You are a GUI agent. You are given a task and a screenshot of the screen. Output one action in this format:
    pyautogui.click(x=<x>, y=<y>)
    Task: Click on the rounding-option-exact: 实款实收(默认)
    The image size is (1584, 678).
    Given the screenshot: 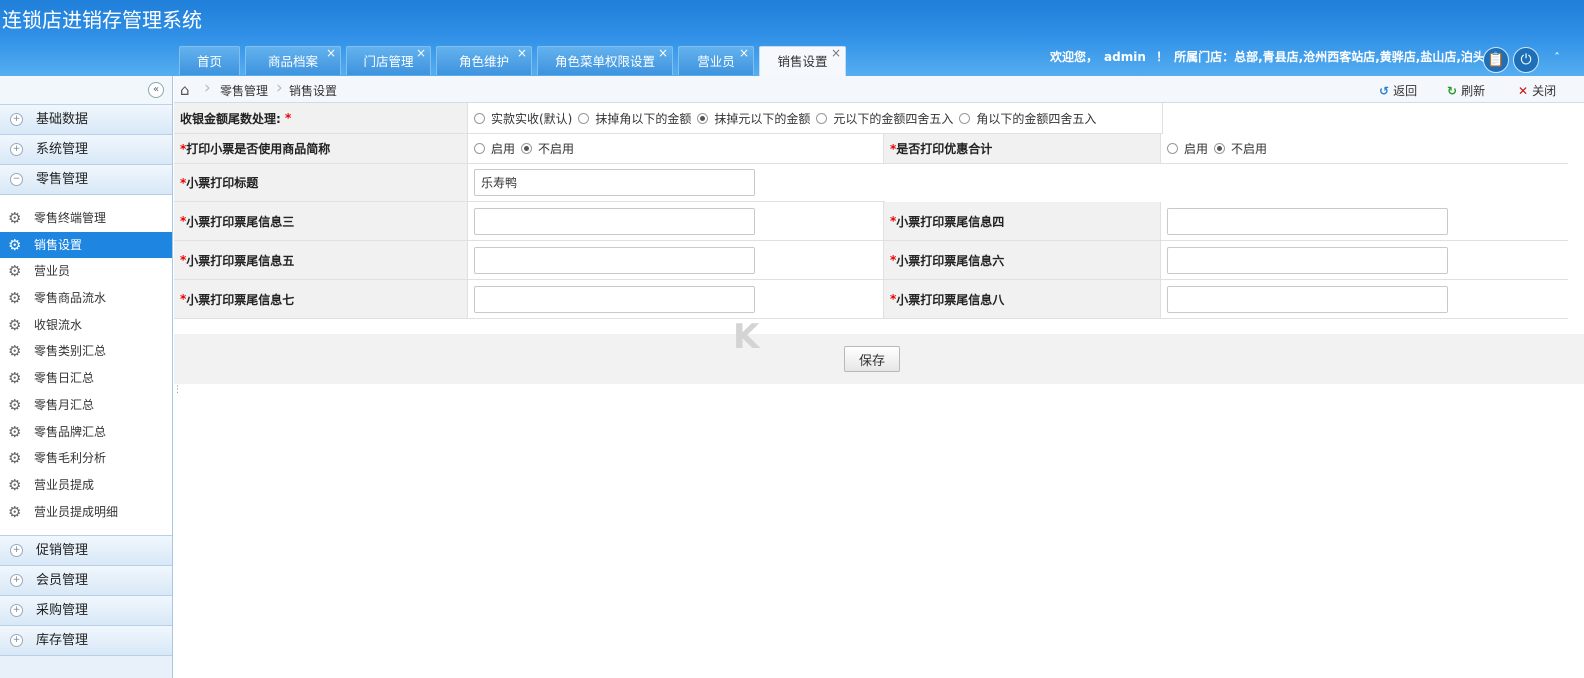 What is the action you would take?
    pyautogui.click(x=523, y=118)
    